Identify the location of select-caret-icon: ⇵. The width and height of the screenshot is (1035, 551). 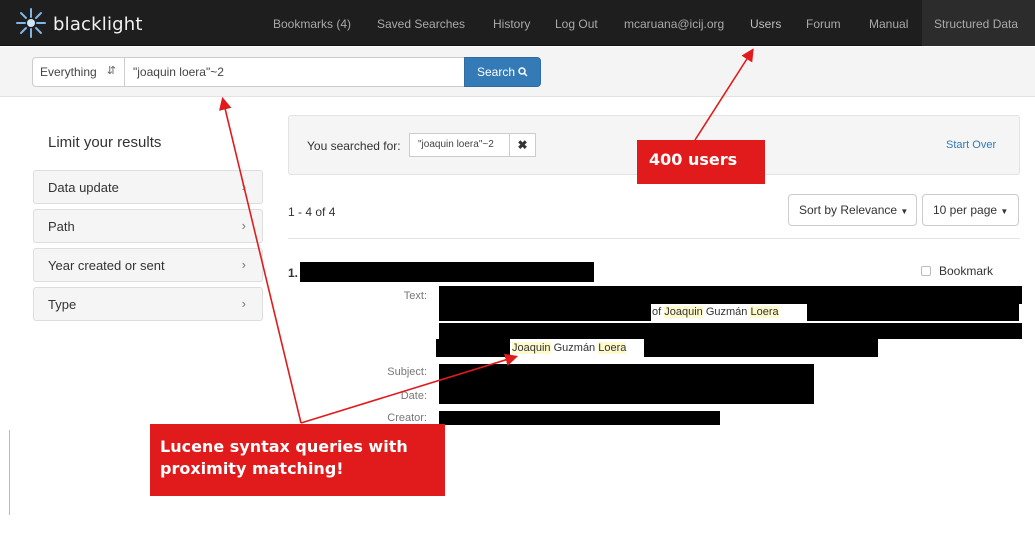
(111, 71).